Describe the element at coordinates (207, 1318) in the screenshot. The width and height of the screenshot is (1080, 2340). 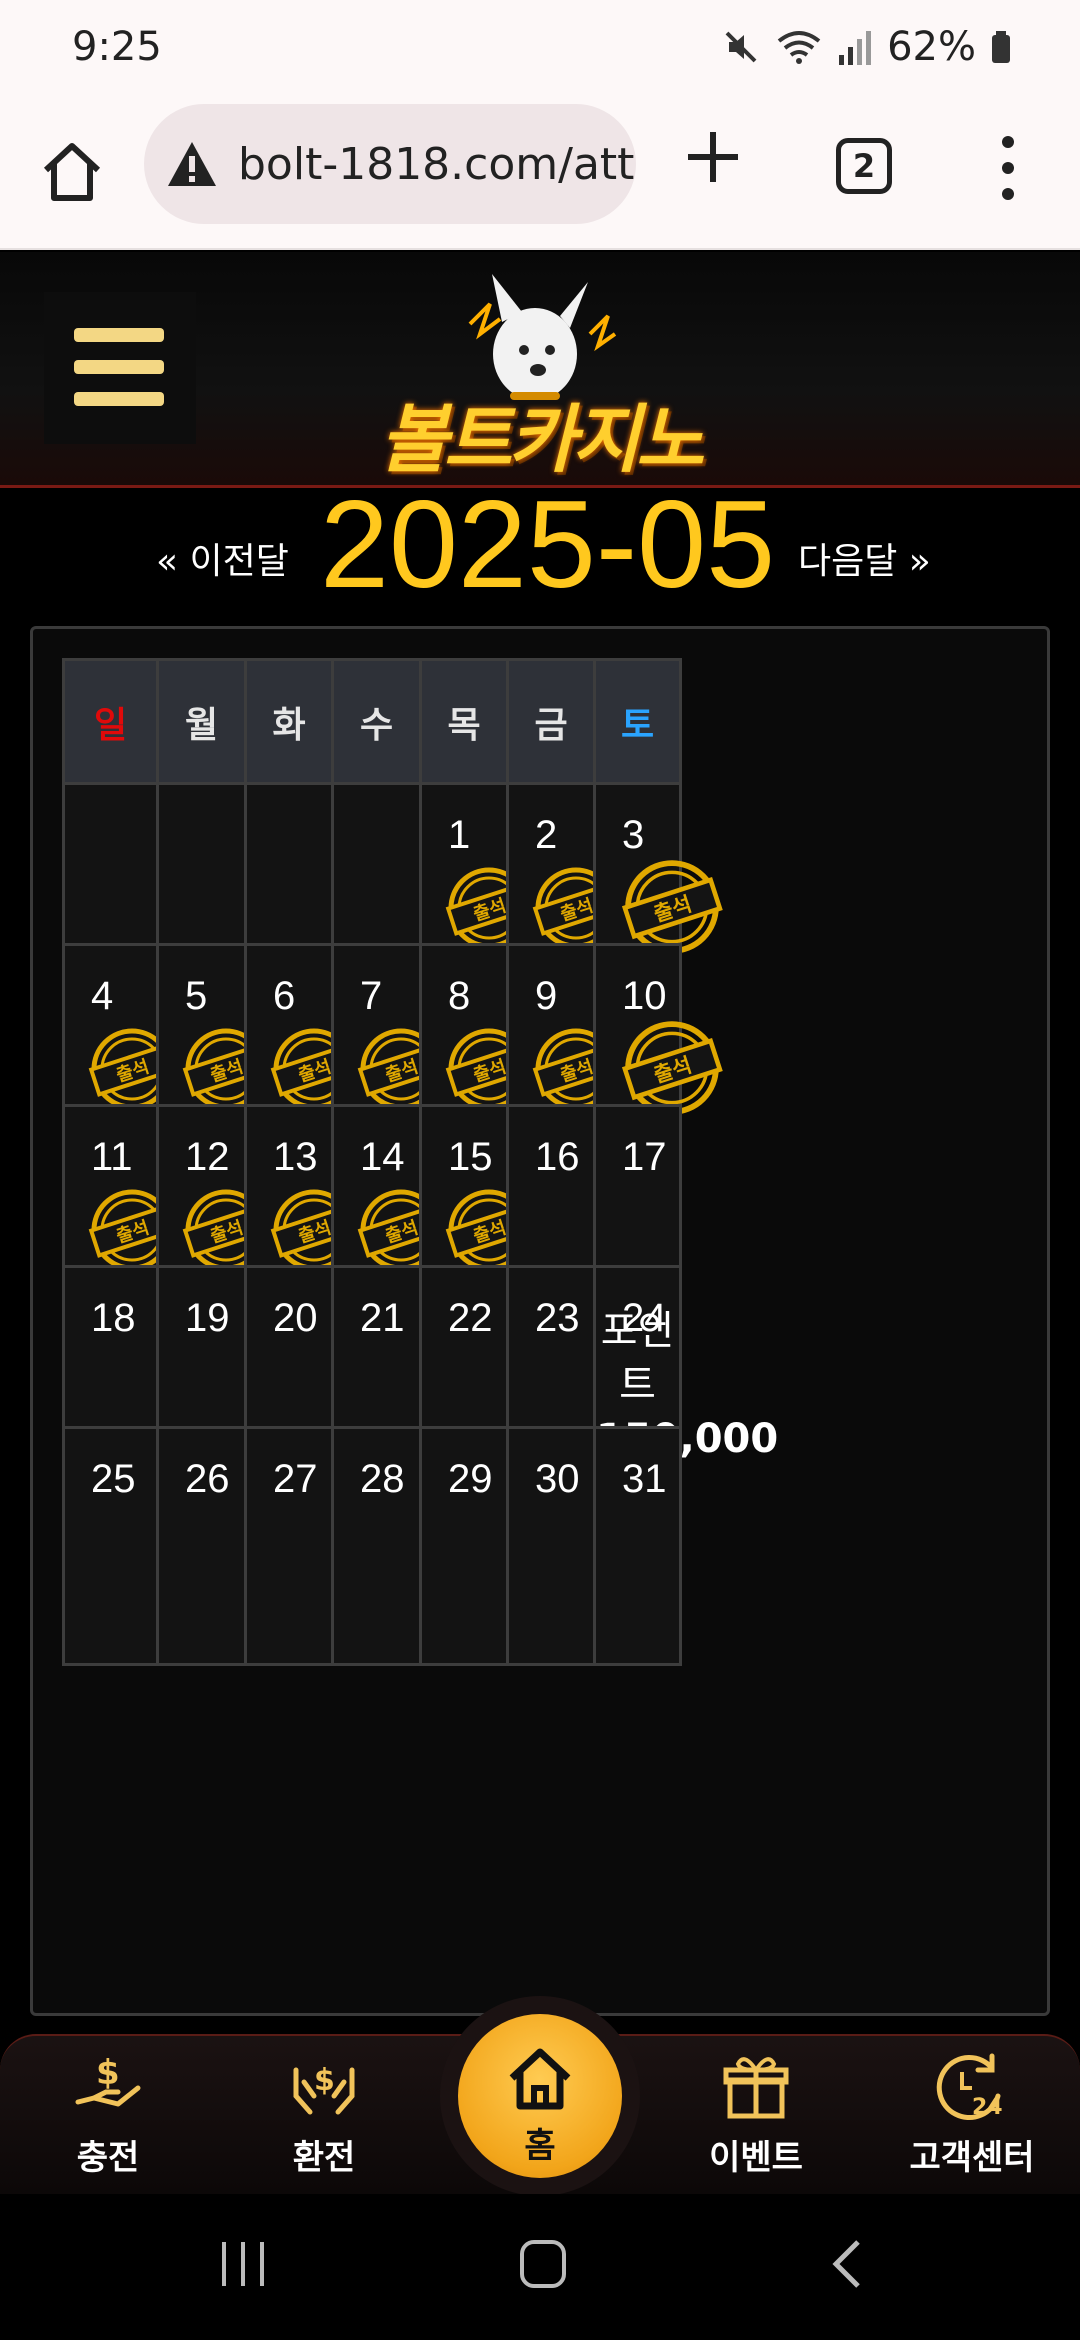
I see `day-number: 19` at that location.